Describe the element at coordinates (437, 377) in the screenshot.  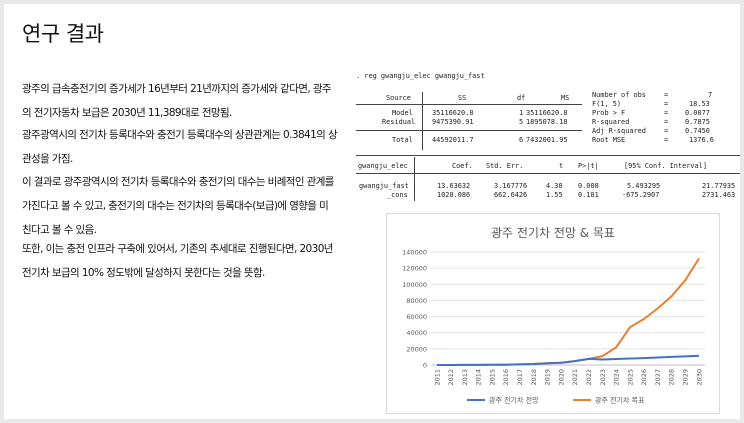
I see `x-tick-label: 2011` at that location.